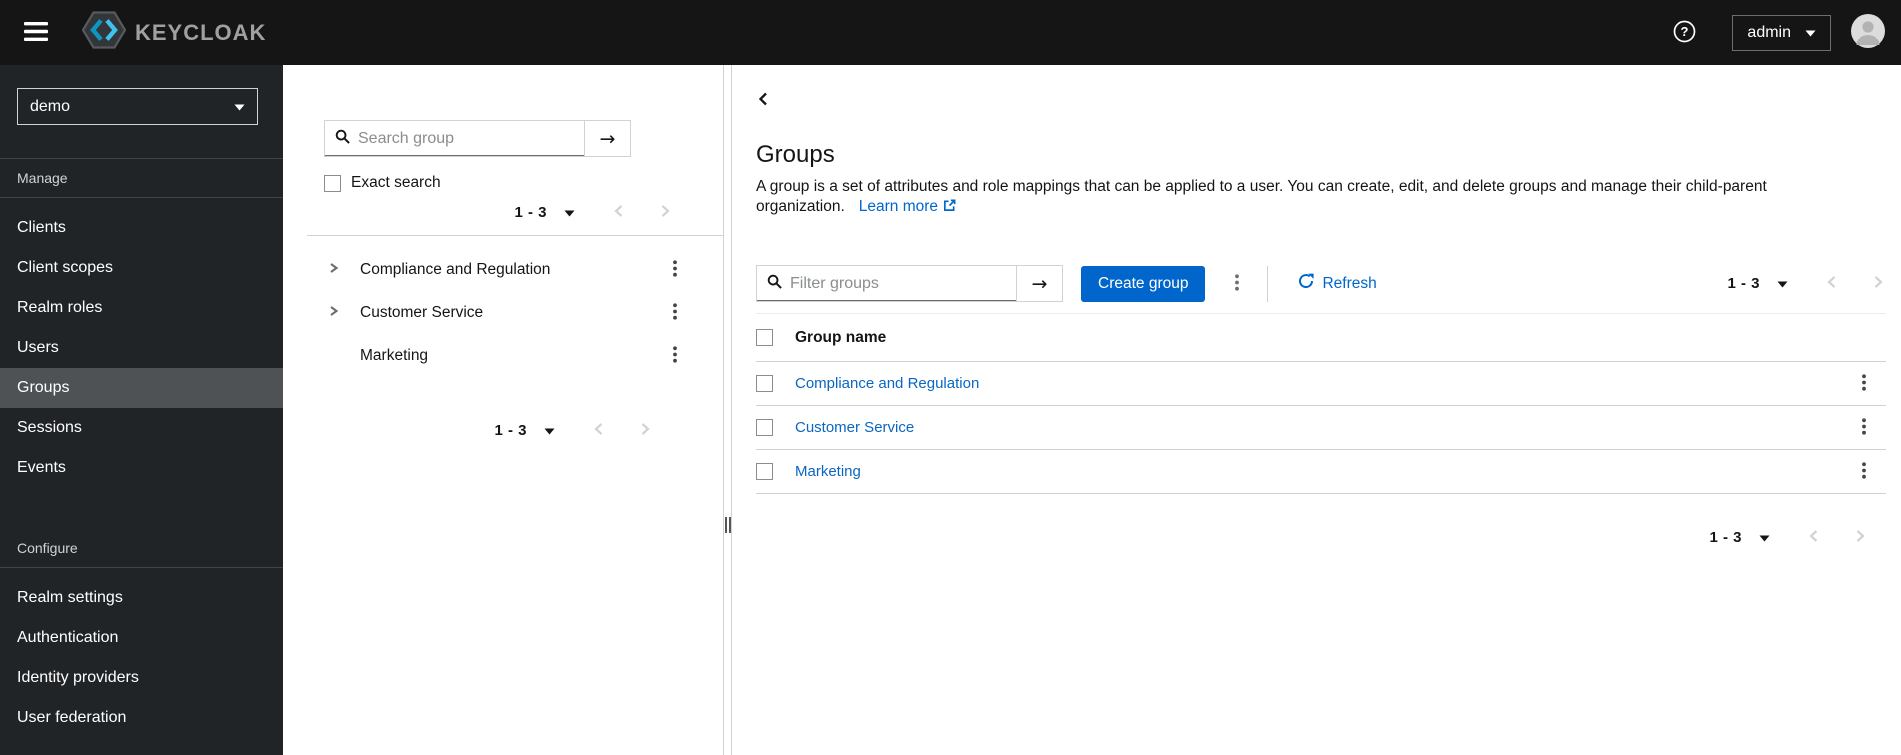  Describe the element at coordinates (950, 32) in the screenshot. I see `masthead: KEYCLOAK ? admin` at that location.